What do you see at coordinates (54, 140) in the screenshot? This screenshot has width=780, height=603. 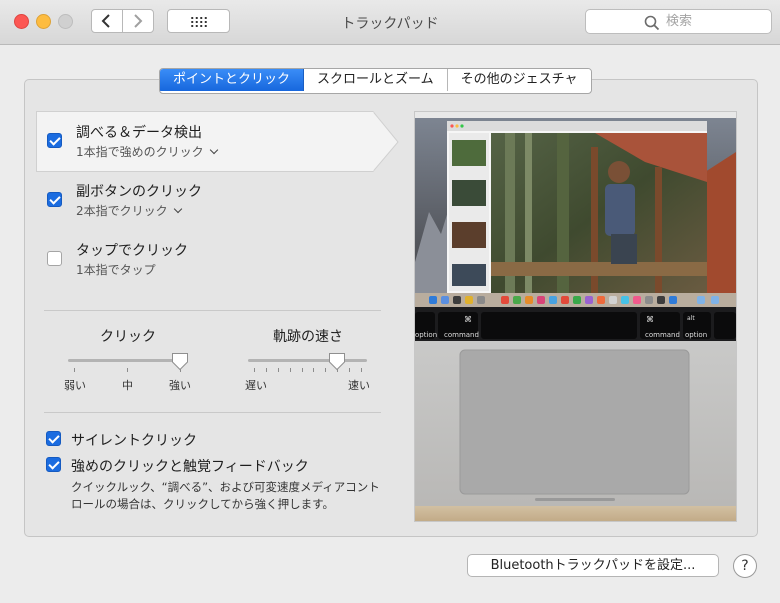 I see `lookup-checkbox` at bounding box center [54, 140].